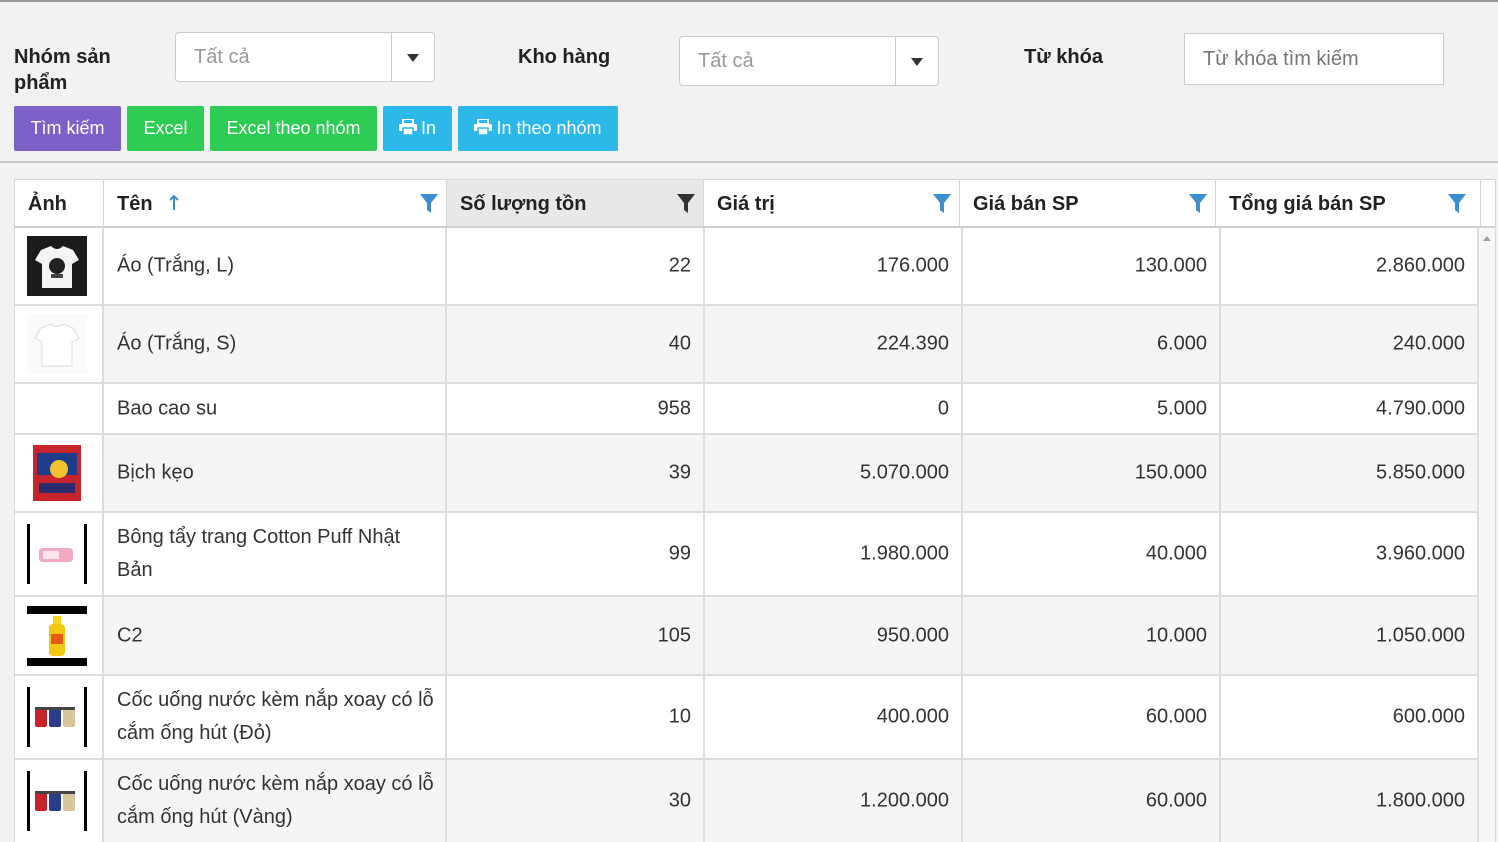 This screenshot has width=1498, height=842. Describe the element at coordinates (275, 473) in the screenshot. I see `product-name-cell: Bịch kẹo` at that location.